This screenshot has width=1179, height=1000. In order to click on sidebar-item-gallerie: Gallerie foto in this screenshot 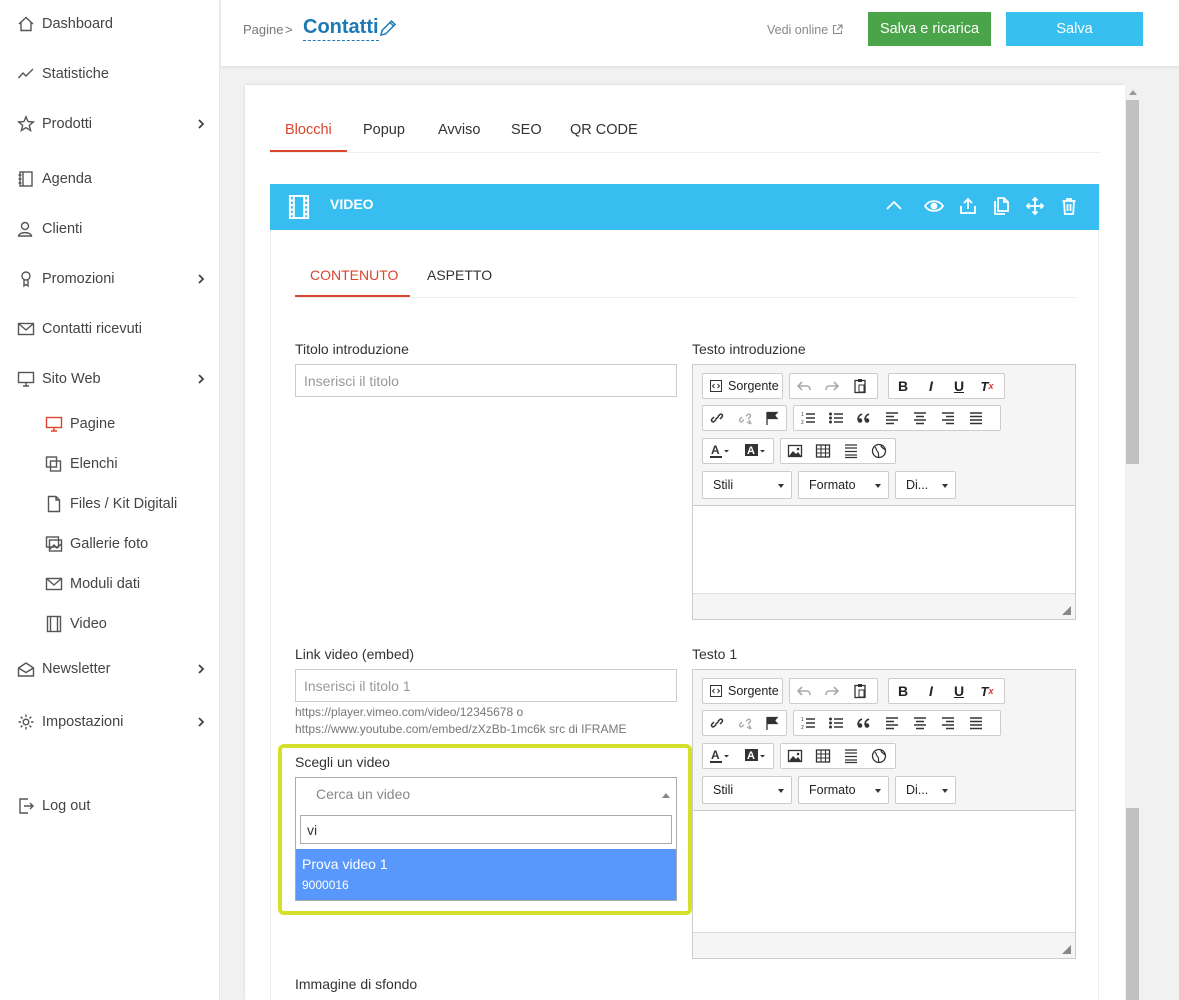, I will do `click(110, 544)`.